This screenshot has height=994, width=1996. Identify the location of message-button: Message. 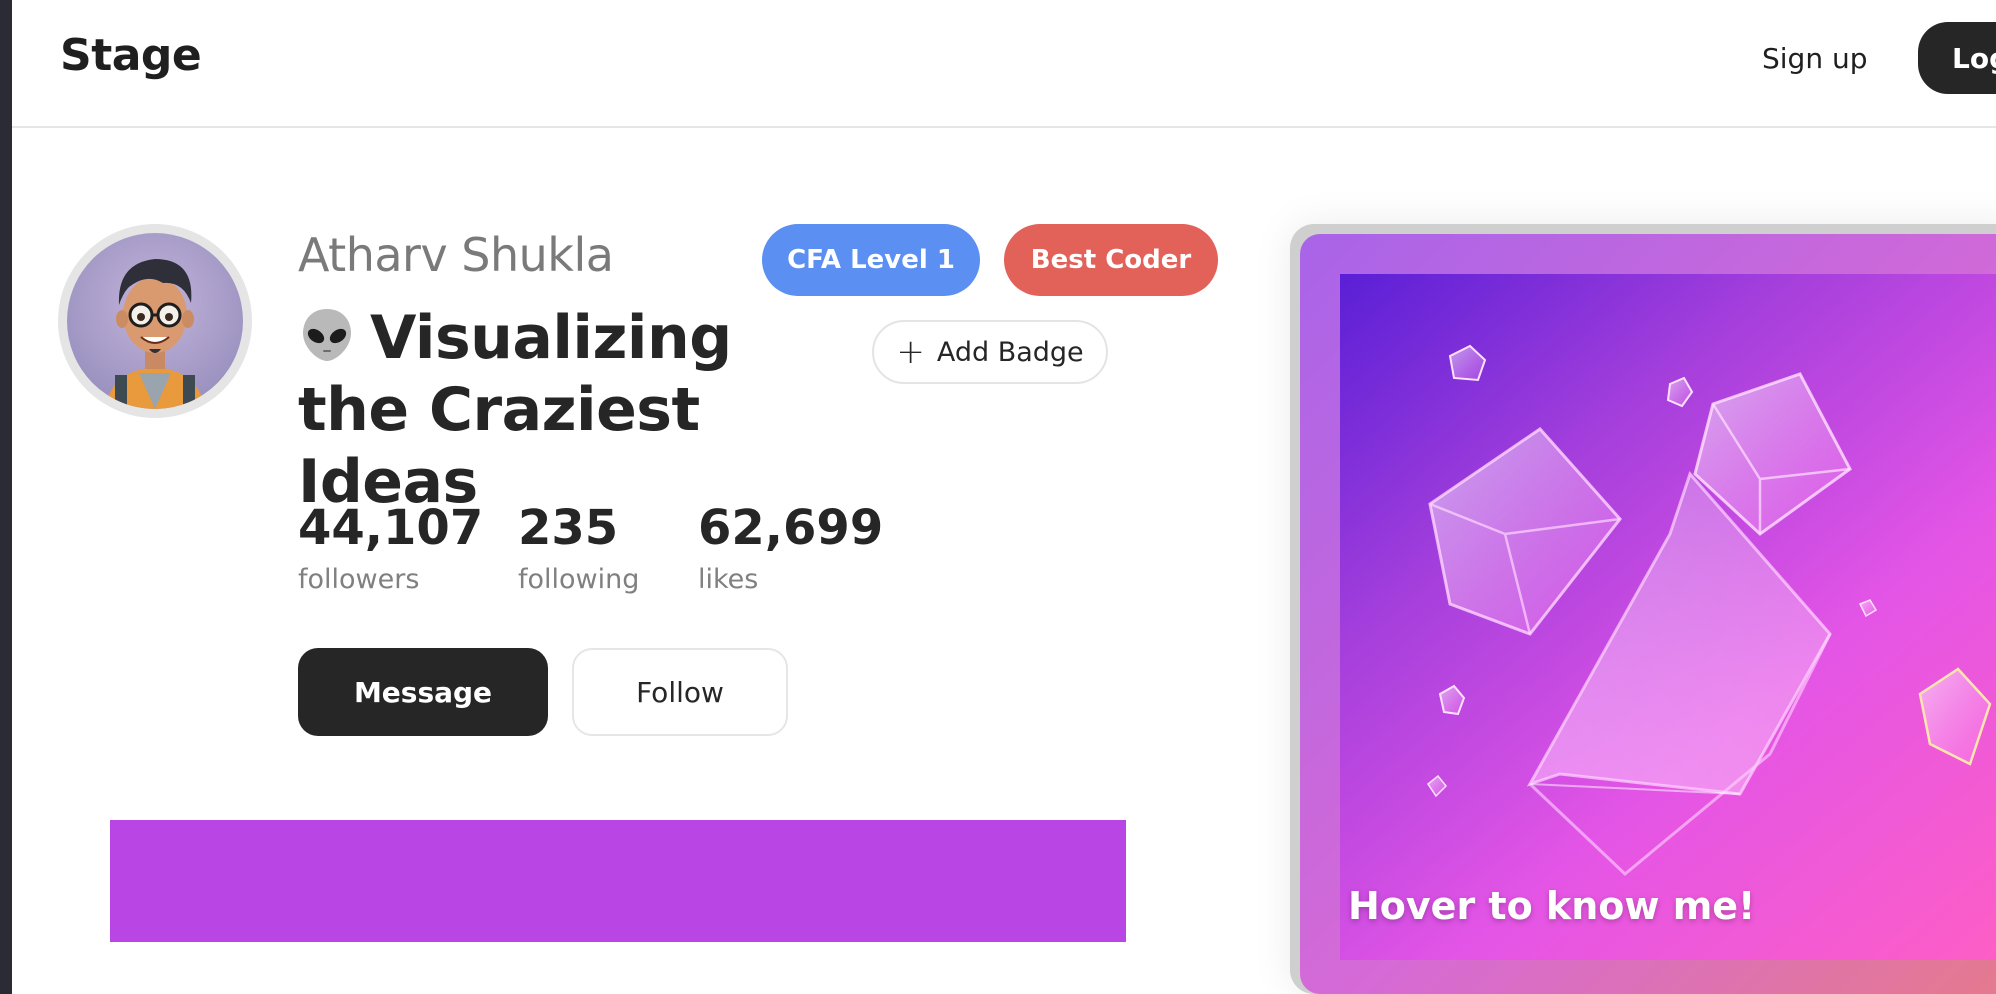
(423, 692).